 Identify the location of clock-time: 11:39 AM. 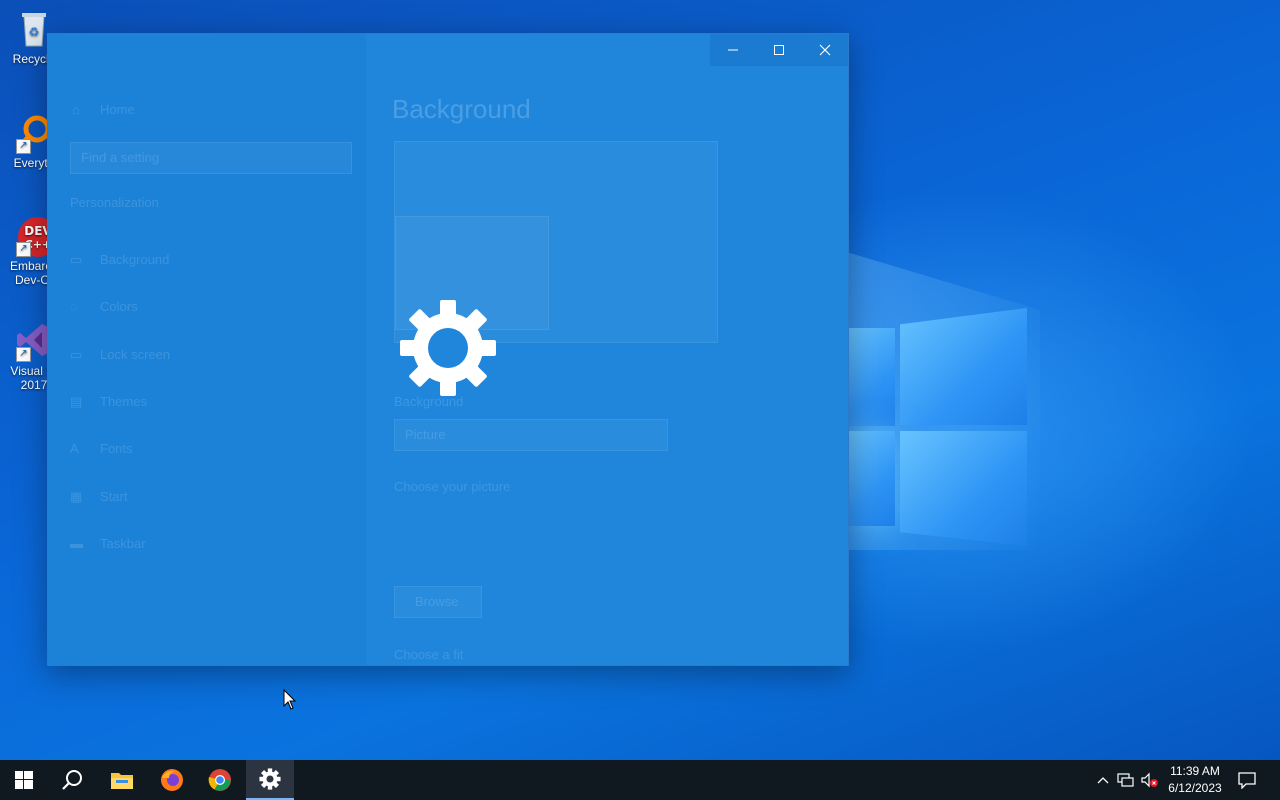
(1195, 771).